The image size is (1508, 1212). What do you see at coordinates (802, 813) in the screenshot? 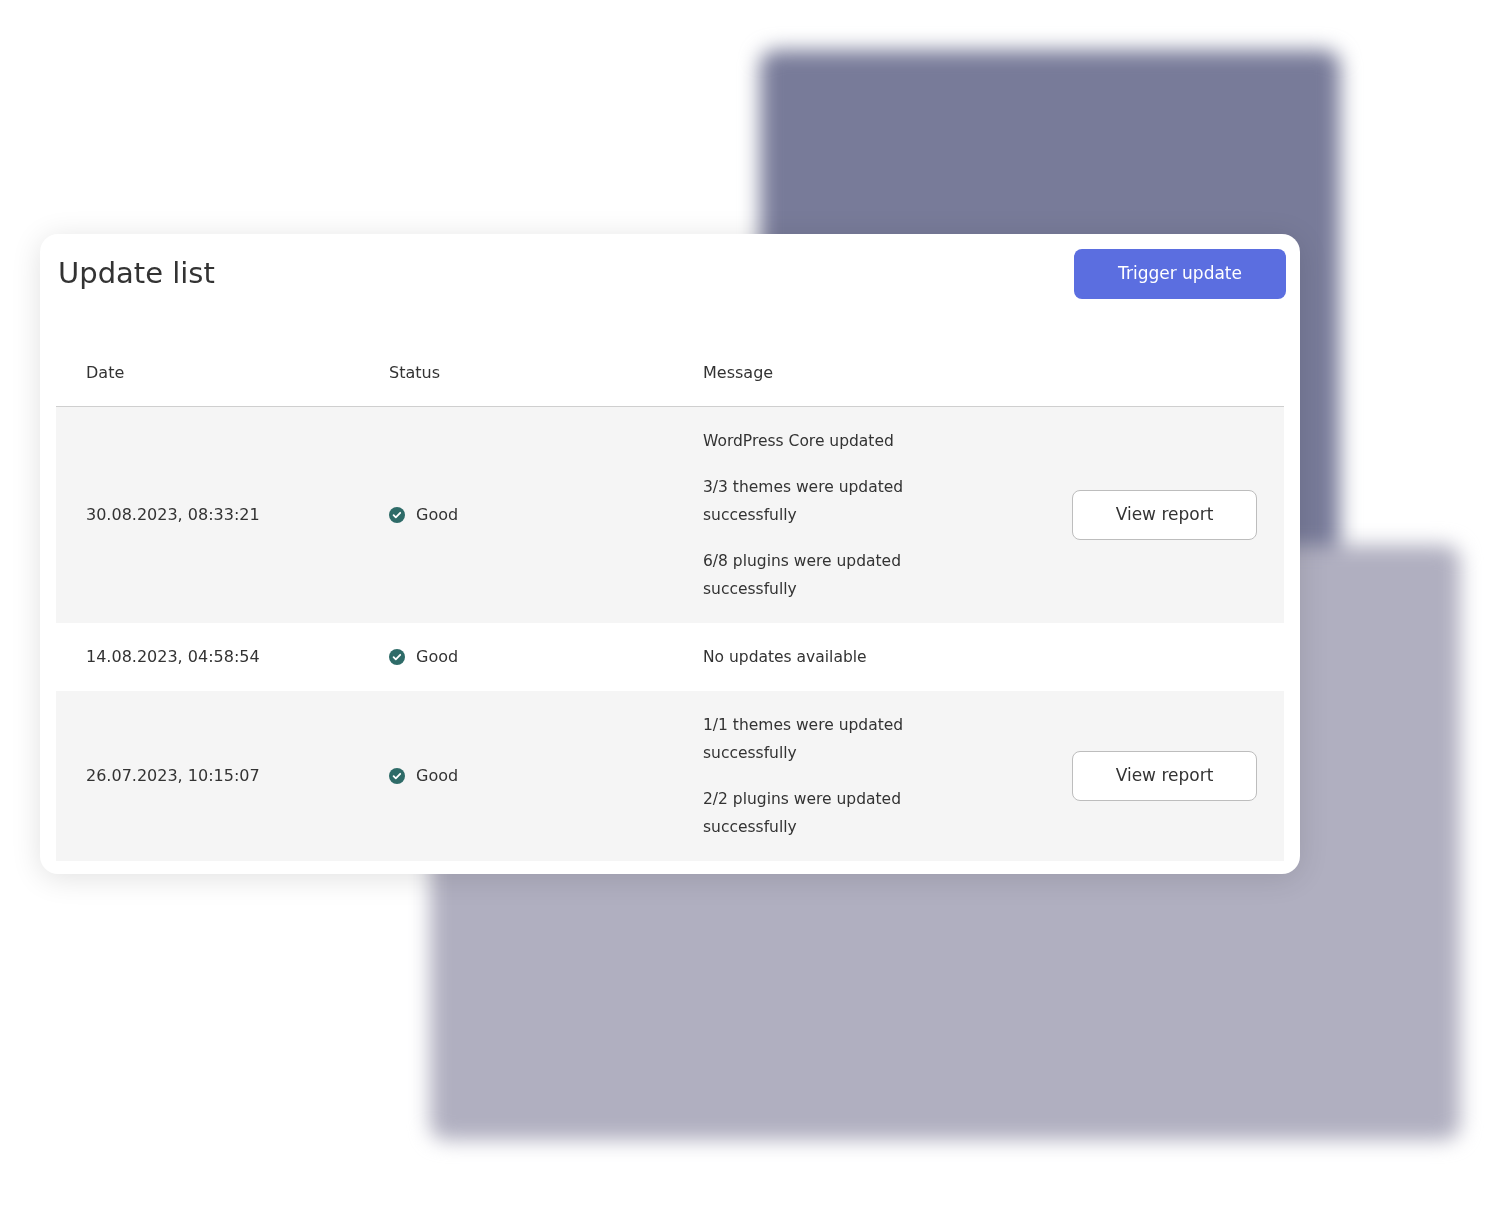
I see `message-text: 2/2 plugins were updated successfully` at bounding box center [802, 813].